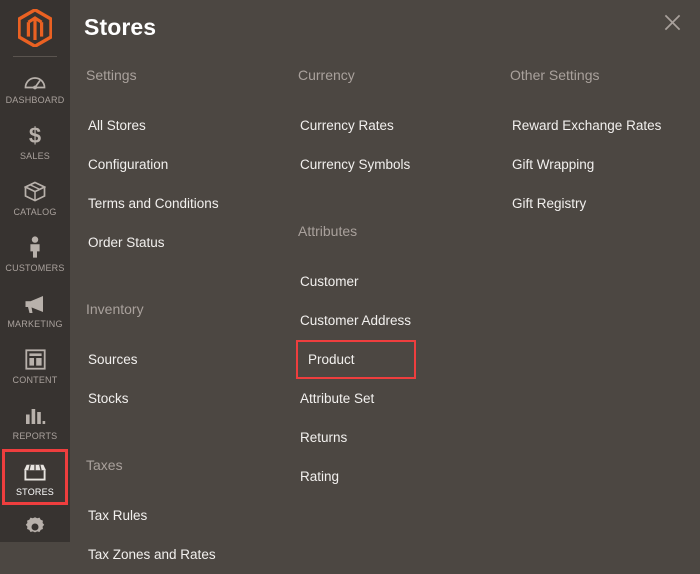 The image size is (700, 574). I want to click on sidebar-item-customers: CUSTOMERS, so click(35, 253).